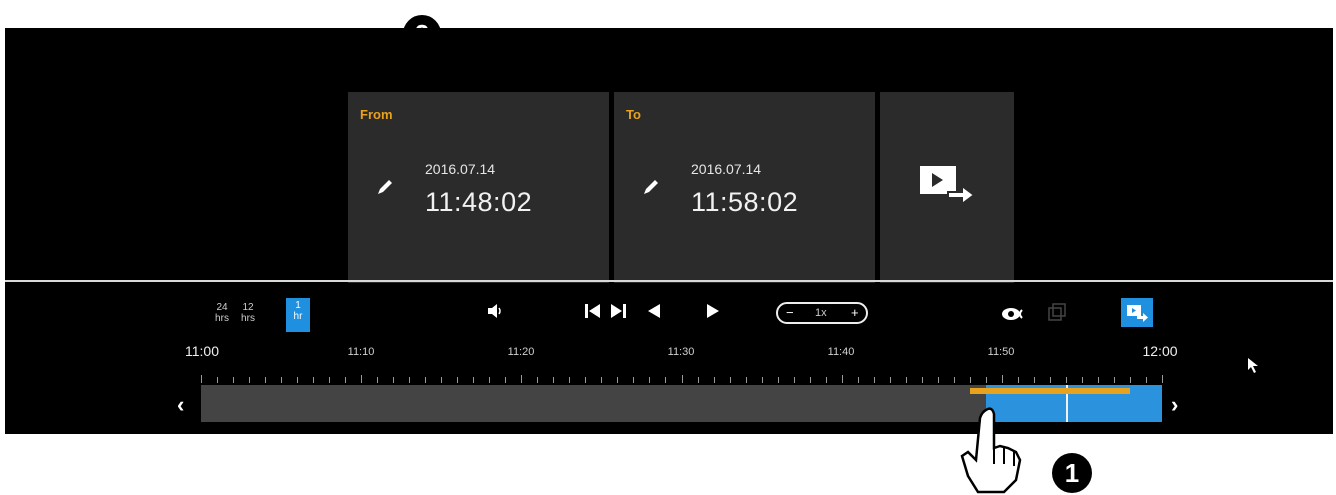 This screenshot has width=1336, height=495. I want to click on to-card: To 2016.07.14 11:58:02, so click(744, 187).